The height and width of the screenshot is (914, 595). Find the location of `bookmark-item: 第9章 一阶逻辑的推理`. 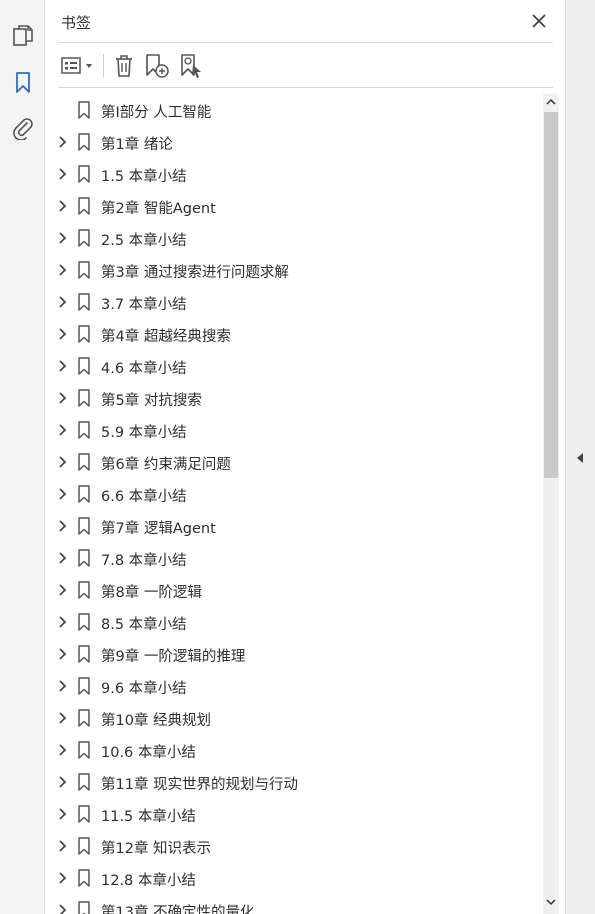

bookmark-item: 第9章 一阶逻辑的推理 is located at coordinates (294, 654).